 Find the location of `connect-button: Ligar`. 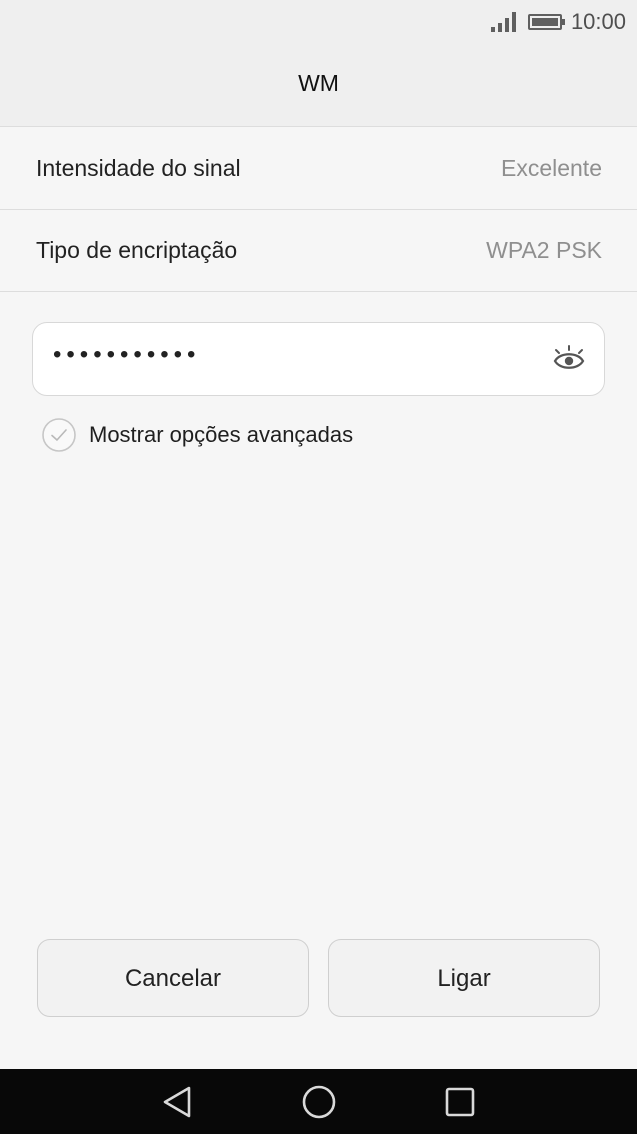

connect-button: Ligar is located at coordinates (464, 978).